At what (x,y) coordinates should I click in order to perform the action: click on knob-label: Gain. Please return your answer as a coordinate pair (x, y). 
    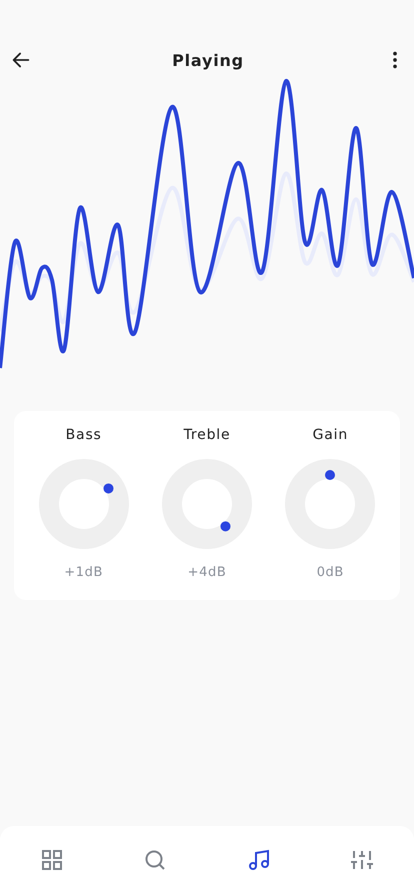
    Looking at the image, I should click on (330, 435).